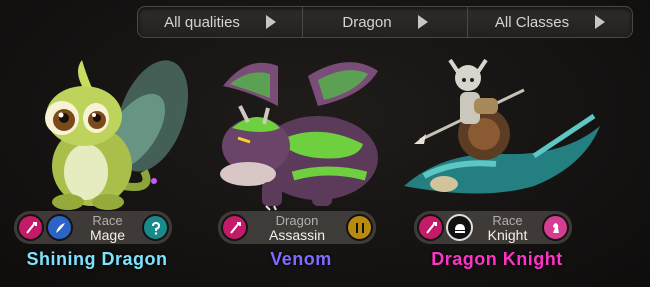  Describe the element at coordinates (297, 220) in the screenshot. I see `race-label: Dragon` at that location.